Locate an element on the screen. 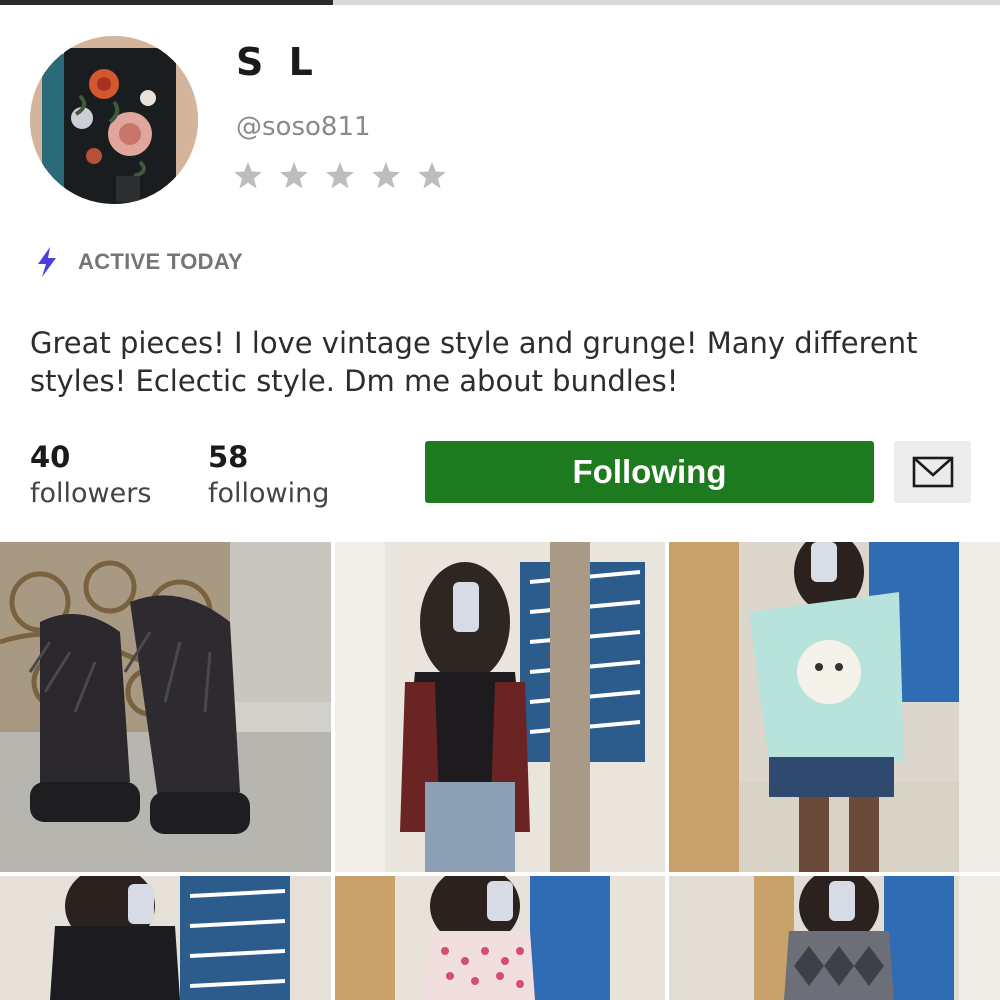 The width and height of the screenshot is (1000, 1000). display-name: S L is located at coordinates (277, 62).